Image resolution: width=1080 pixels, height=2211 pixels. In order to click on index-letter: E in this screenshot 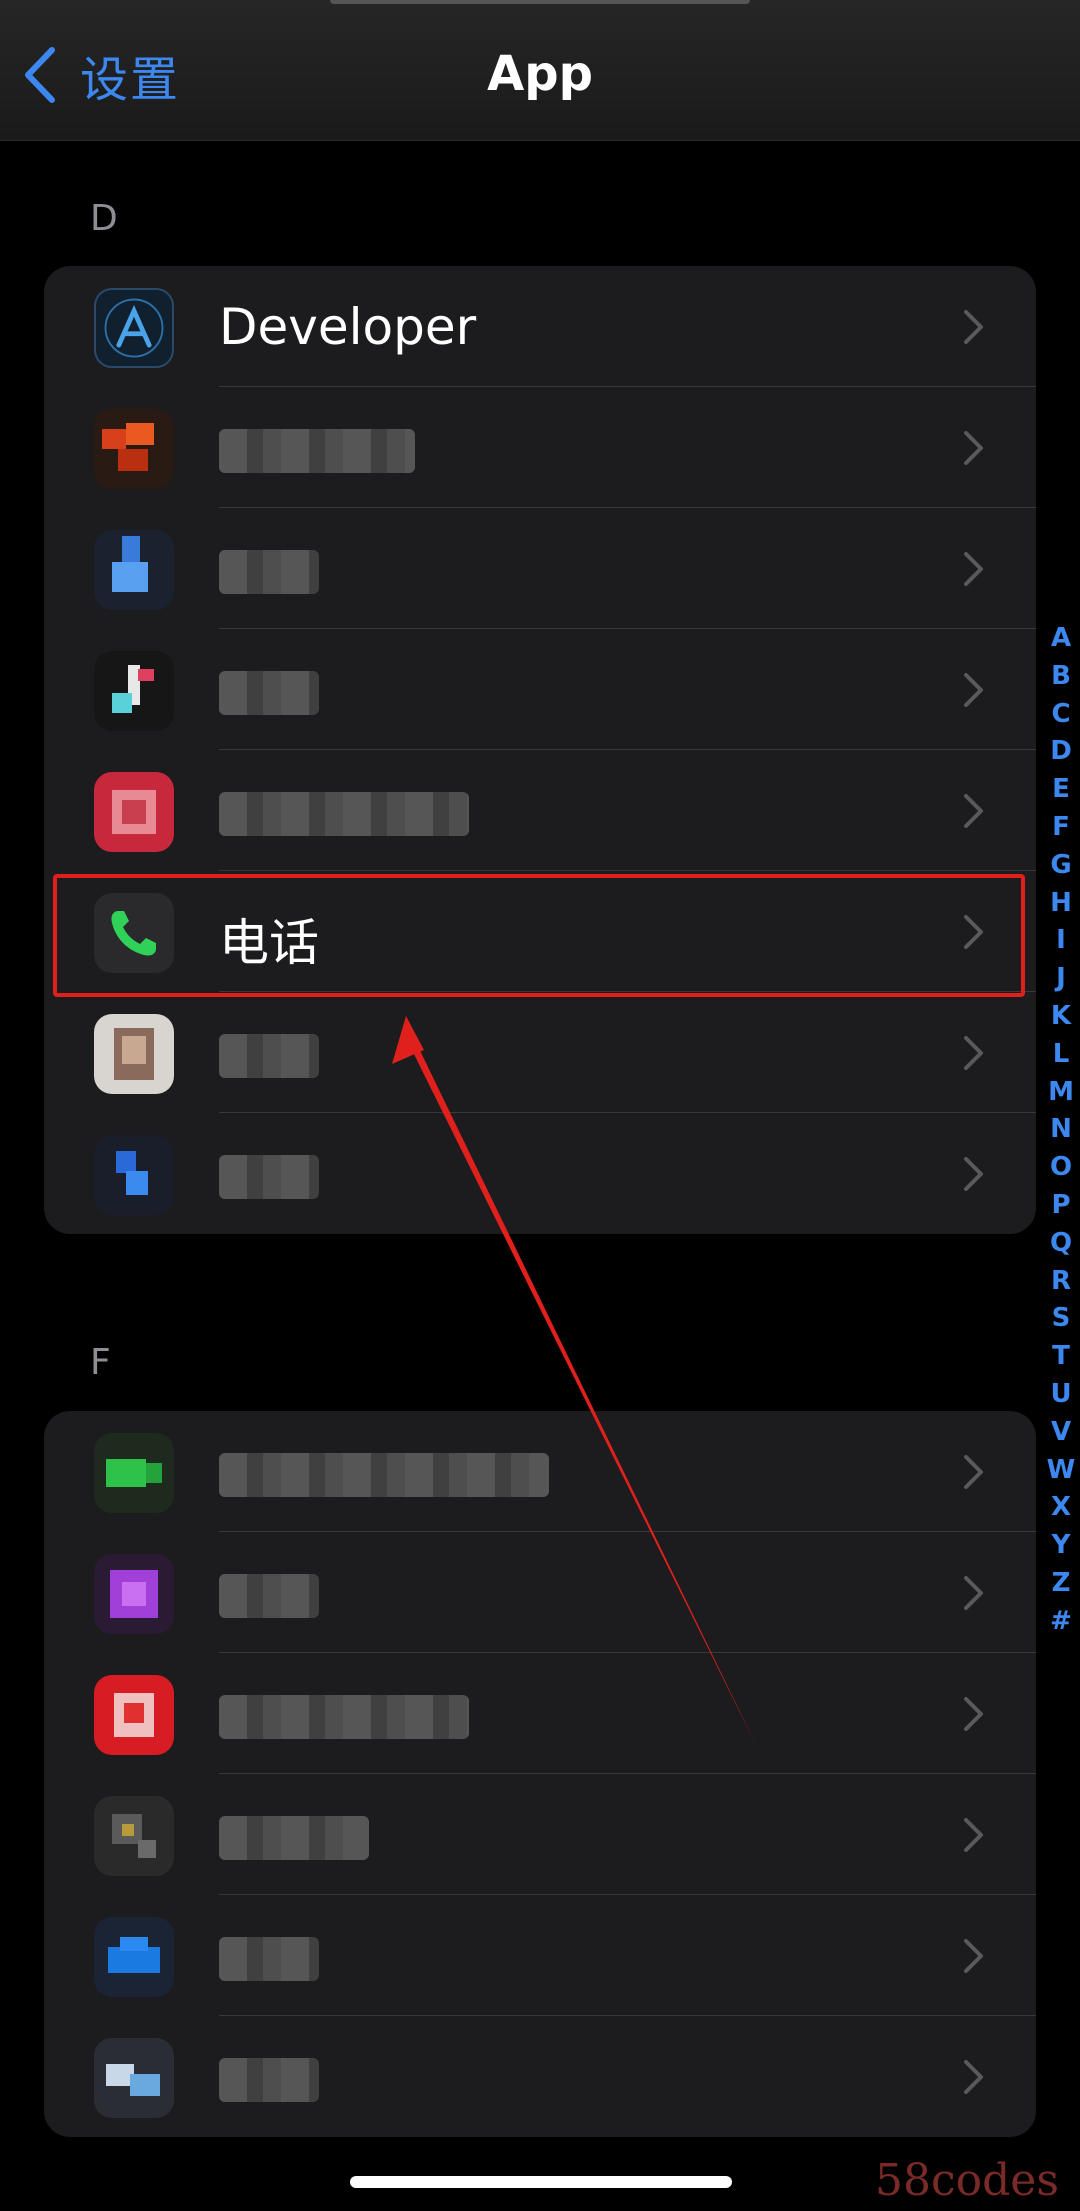, I will do `click(1061, 790)`.